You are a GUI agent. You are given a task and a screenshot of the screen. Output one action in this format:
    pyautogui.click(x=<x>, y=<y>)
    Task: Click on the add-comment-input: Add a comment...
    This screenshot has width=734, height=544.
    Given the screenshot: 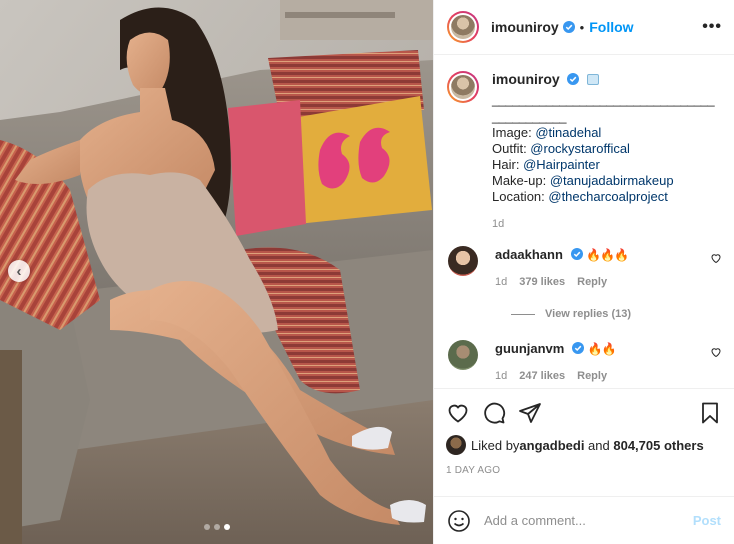 What is the action you would take?
    pyautogui.click(x=588, y=520)
    